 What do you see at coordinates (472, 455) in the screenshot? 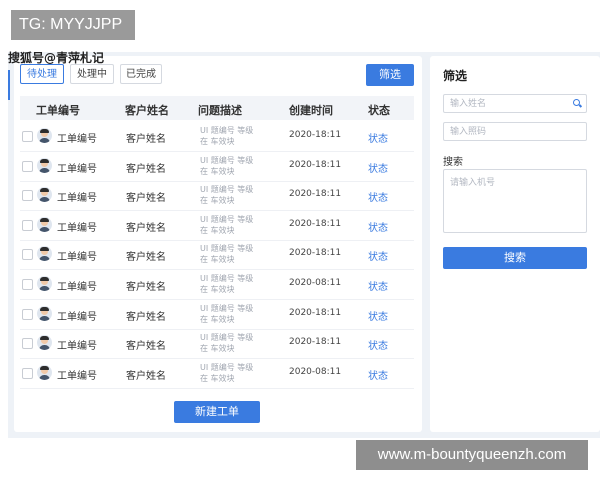
I see `site-watermark: www.m-bountyqueenzh.com` at bounding box center [472, 455].